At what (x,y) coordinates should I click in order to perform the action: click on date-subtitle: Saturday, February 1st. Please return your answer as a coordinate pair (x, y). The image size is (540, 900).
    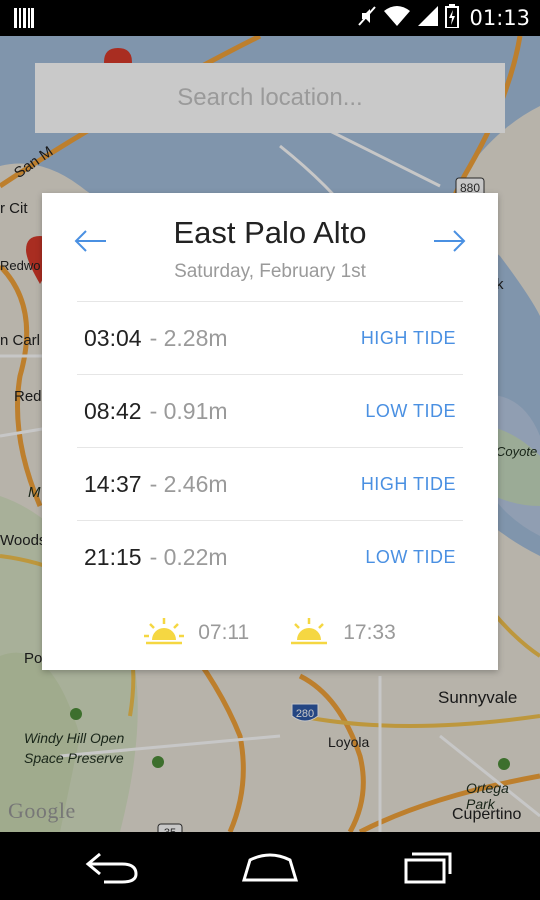
    Looking at the image, I should click on (270, 271).